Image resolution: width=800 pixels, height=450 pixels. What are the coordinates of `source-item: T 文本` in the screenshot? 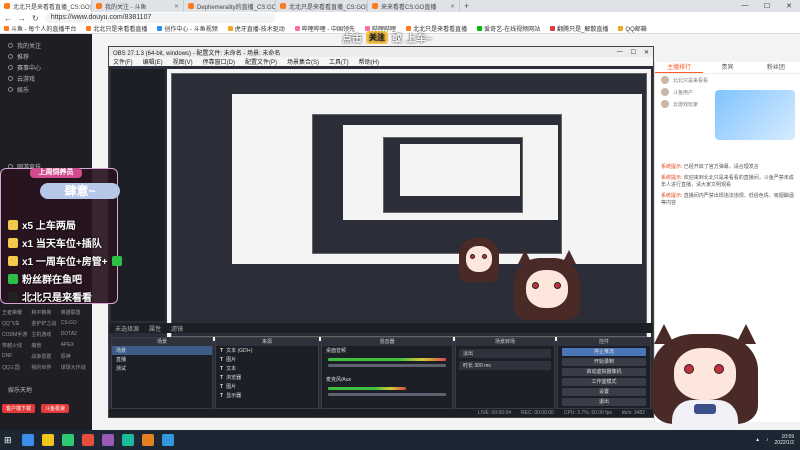 It's located at (267, 368).